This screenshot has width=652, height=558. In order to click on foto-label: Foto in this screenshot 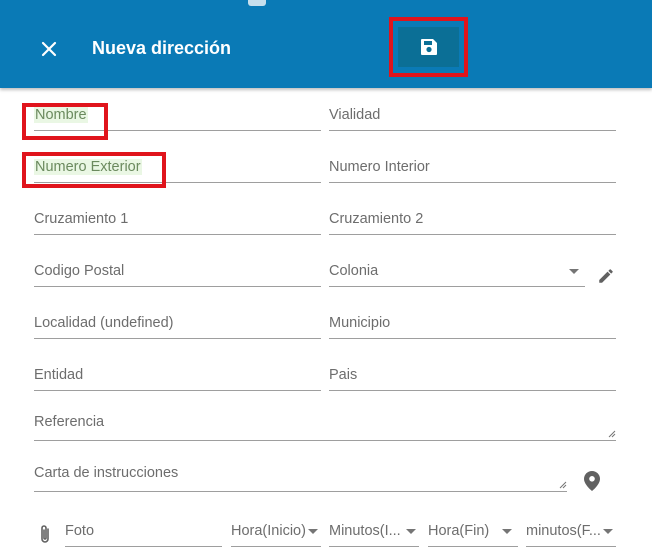, I will do `click(80, 531)`.